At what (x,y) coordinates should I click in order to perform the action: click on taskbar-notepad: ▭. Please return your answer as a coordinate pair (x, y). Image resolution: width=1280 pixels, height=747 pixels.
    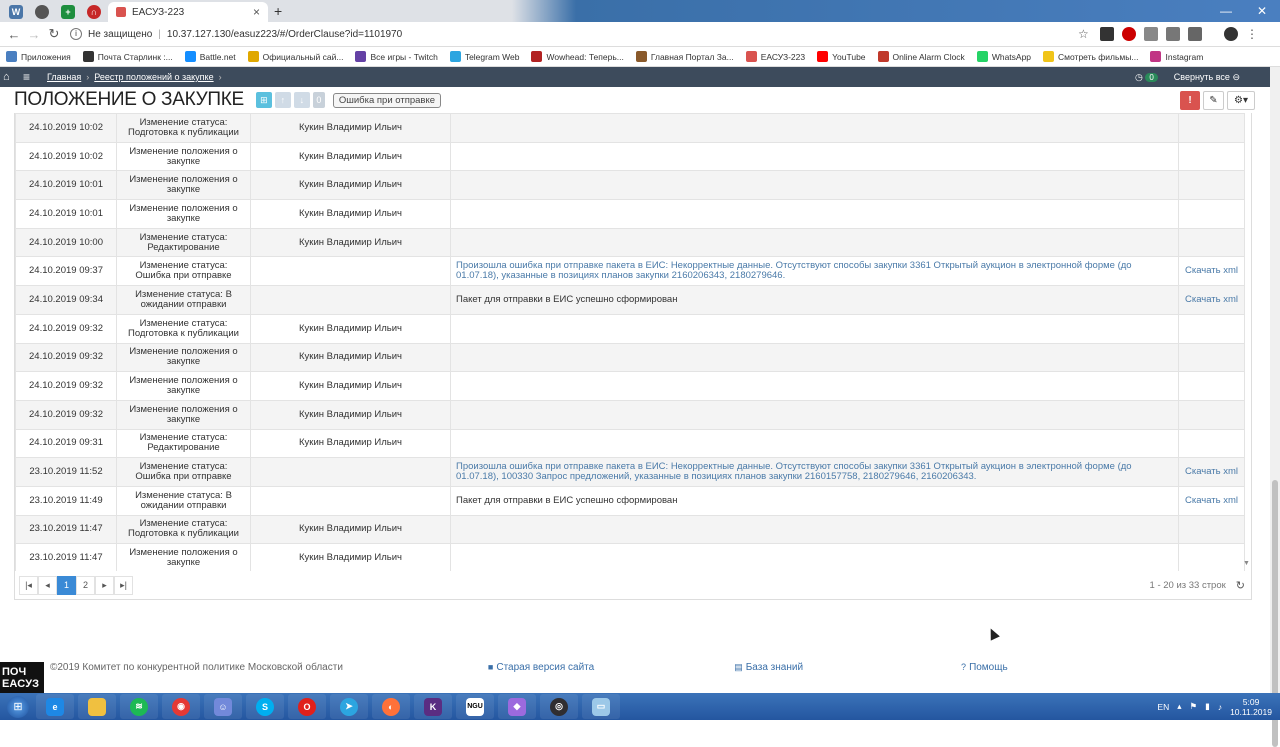
    Looking at the image, I should click on (601, 706).